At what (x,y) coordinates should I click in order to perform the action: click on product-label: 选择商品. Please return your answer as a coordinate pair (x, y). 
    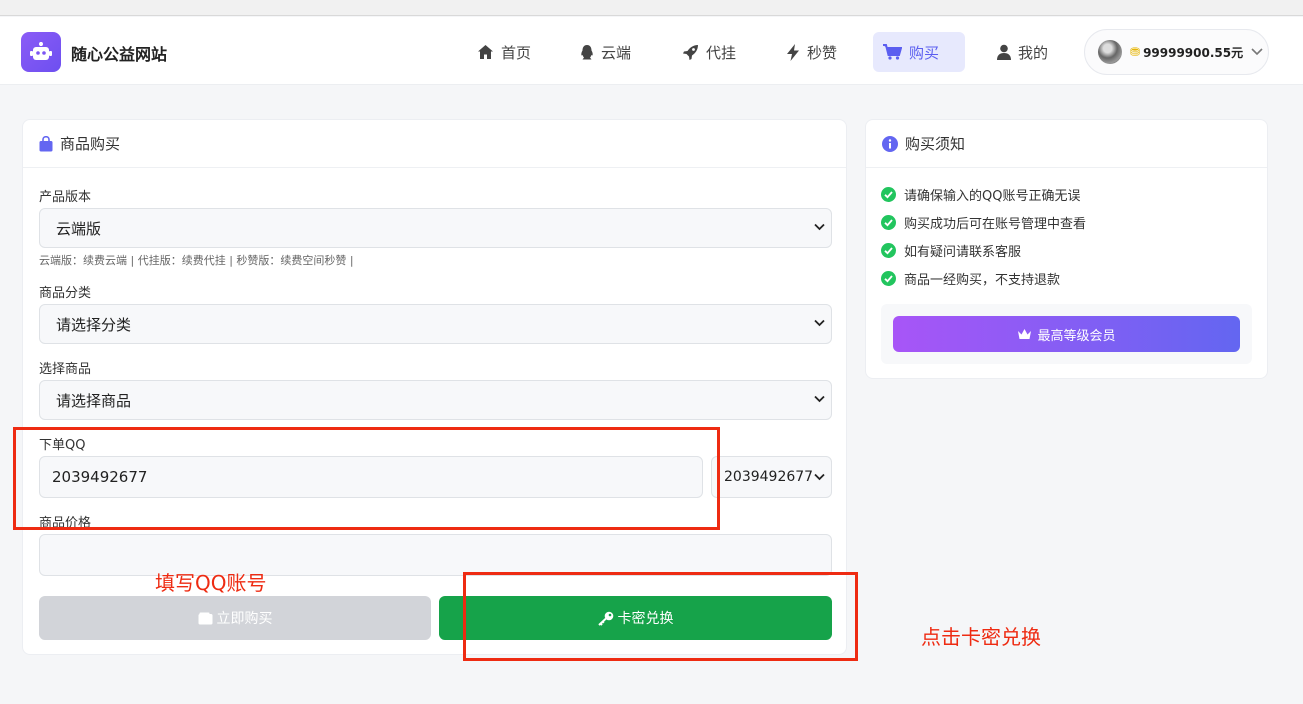
    Looking at the image, I should click on (65, 369).